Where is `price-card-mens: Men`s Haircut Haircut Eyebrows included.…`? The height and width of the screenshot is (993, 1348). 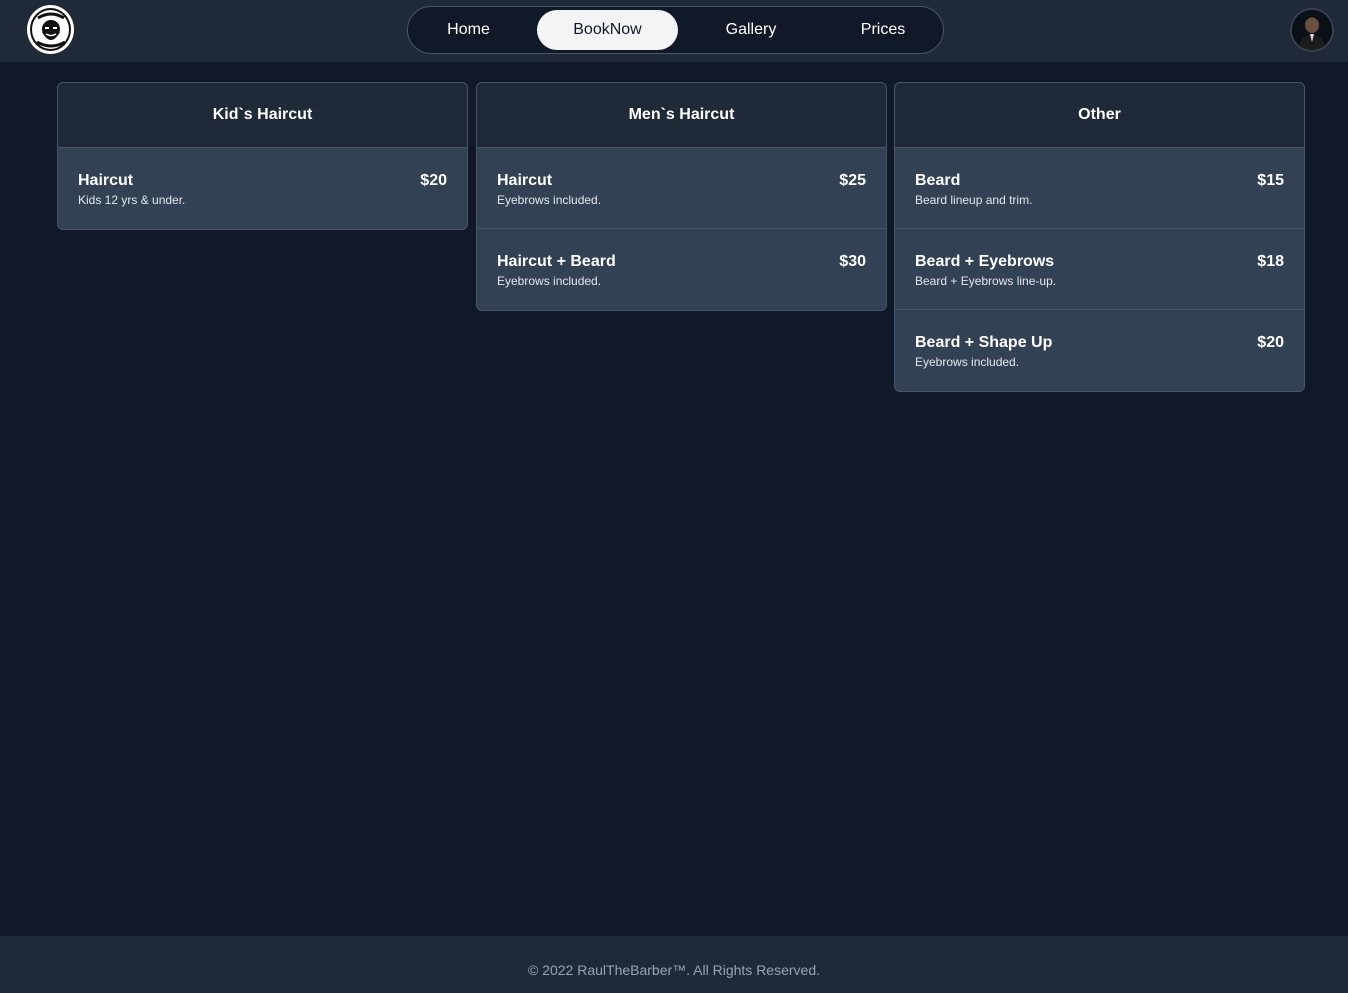 price-card-mens: Men`s Haircut Haircut Eyebrows included.… is located at coordinates (681, 196).